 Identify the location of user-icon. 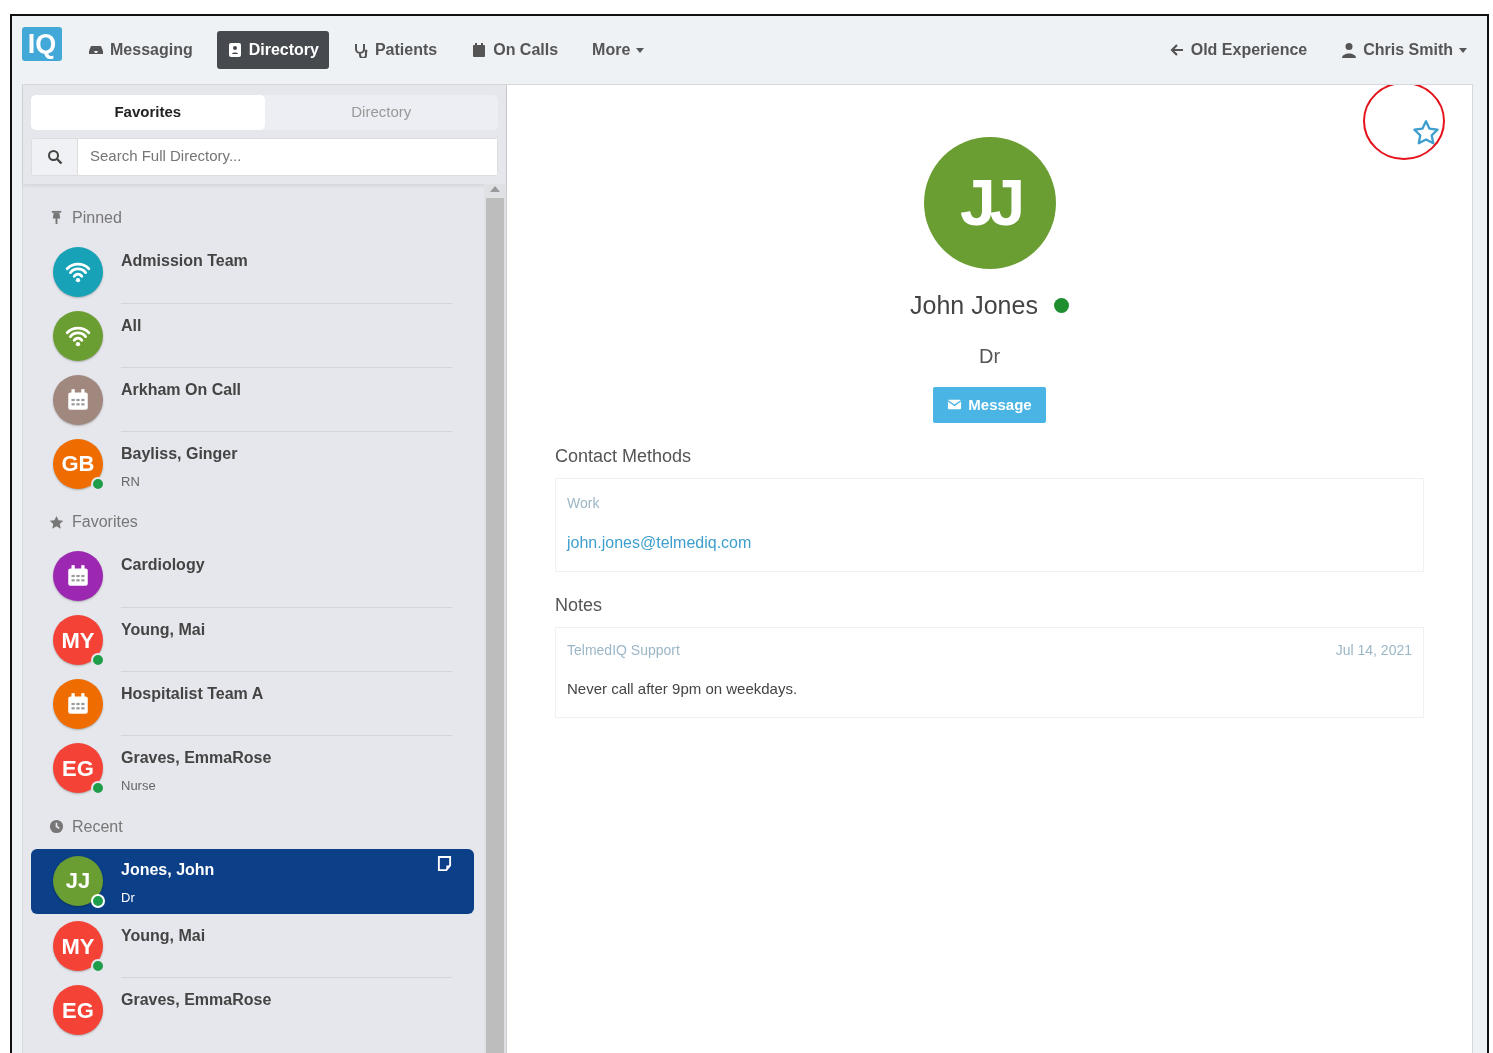
(1349, 50).